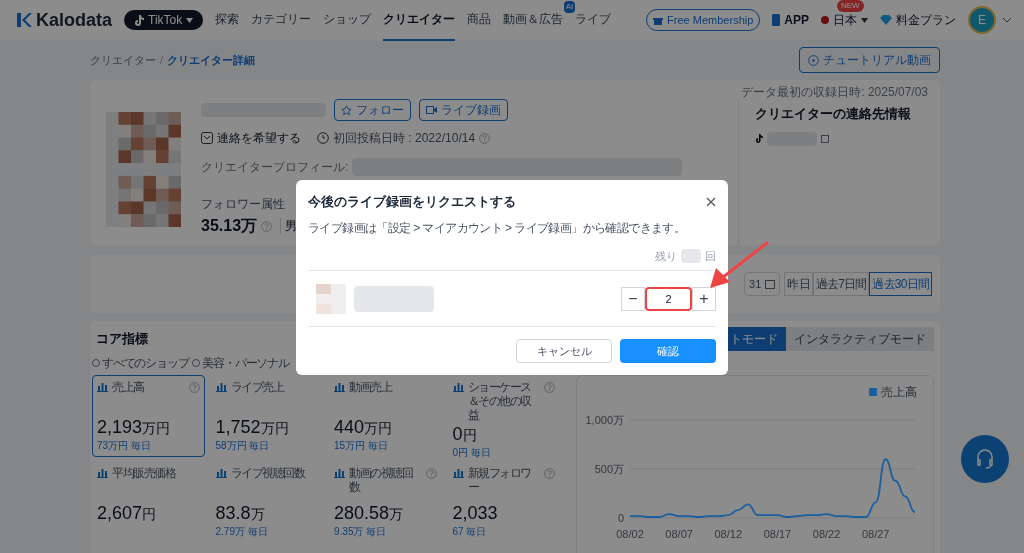  What do you see at coordinates (145, 363) in the screenshot?
I see `shop-filter: すべてのショップ` at bounding box center [145, 363].